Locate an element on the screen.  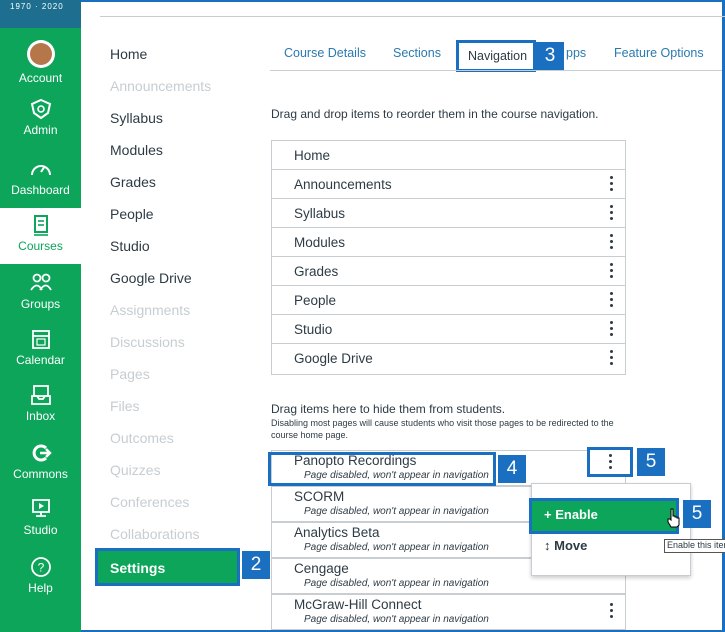
course-nav-google-drive: Google Drive is located at coordinates (151, 278).